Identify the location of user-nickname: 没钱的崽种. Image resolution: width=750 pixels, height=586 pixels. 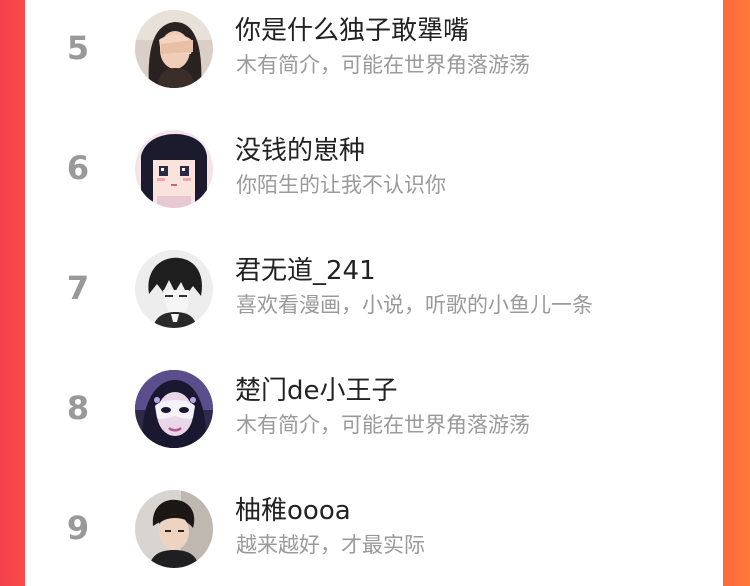
(300, 151).